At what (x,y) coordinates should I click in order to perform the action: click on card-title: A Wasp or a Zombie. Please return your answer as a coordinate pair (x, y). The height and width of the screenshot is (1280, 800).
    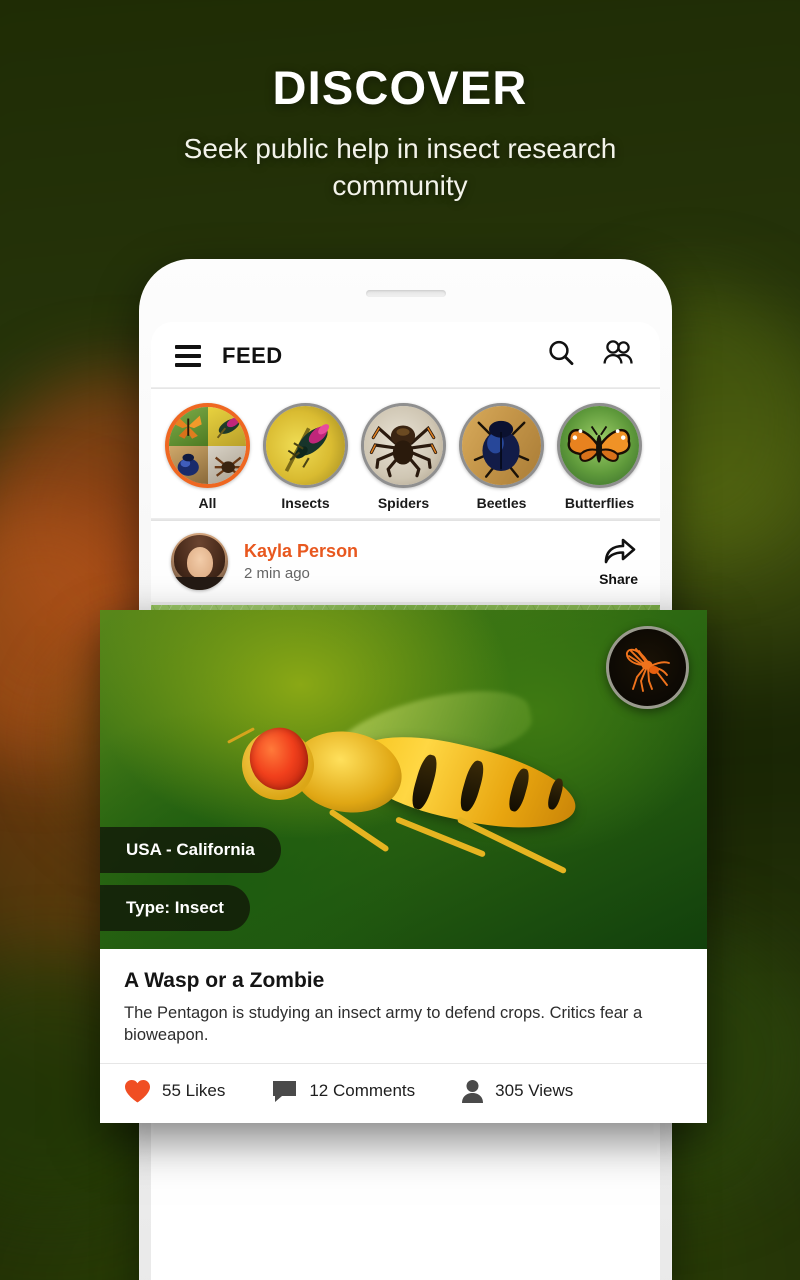
    Looking at the image, I should click on (224, 980).